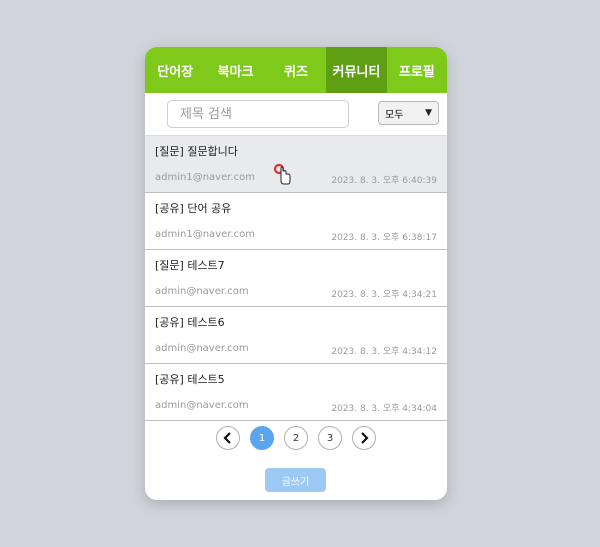 This screenshot has width=600, height=547. What do you see at coordinates (384, 181) in the screenshot?
I see `post-date: 2023. 8. 3. 오후 6:40:39` at bounding box center [384, 181].